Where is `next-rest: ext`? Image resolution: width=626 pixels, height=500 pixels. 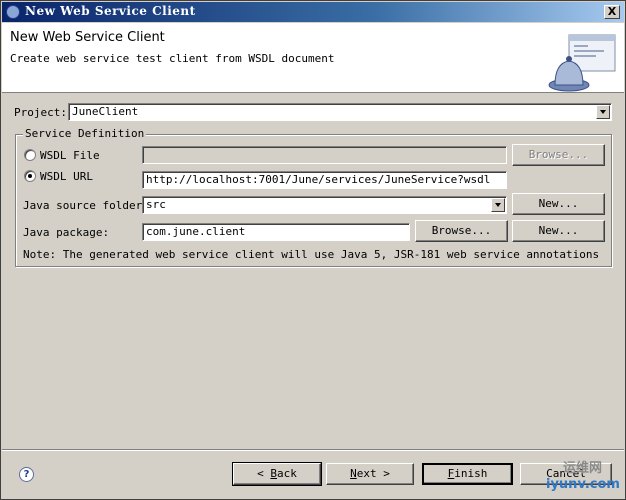
next-rest: ext is located at coordinates (366, 473).